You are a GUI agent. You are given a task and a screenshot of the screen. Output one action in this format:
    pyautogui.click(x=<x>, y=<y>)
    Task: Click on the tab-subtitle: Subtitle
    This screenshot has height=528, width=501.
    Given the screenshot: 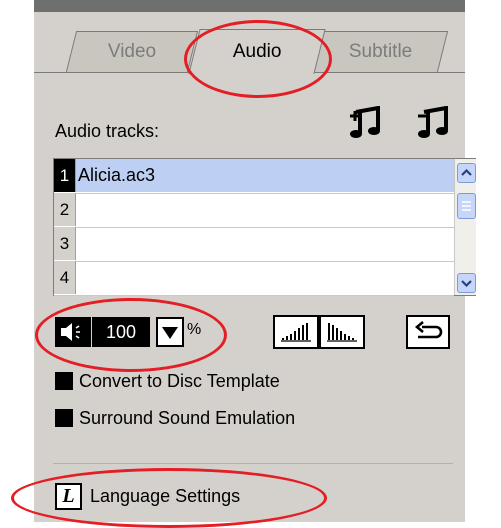 What is the action you would take?
    pyautogui.click(x=381, y=51)
    